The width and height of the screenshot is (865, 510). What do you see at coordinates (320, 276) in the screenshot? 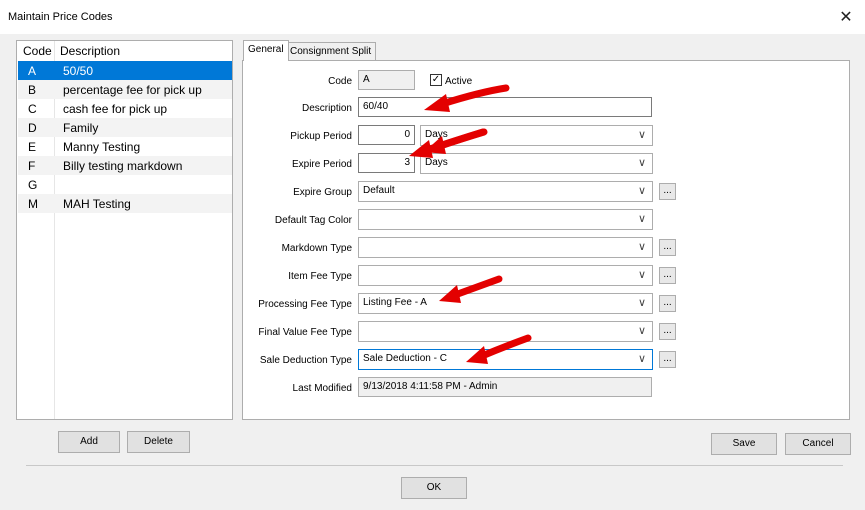
I see `item-fee-type-label: Item Fee Type` at bounding box center [320, 276].